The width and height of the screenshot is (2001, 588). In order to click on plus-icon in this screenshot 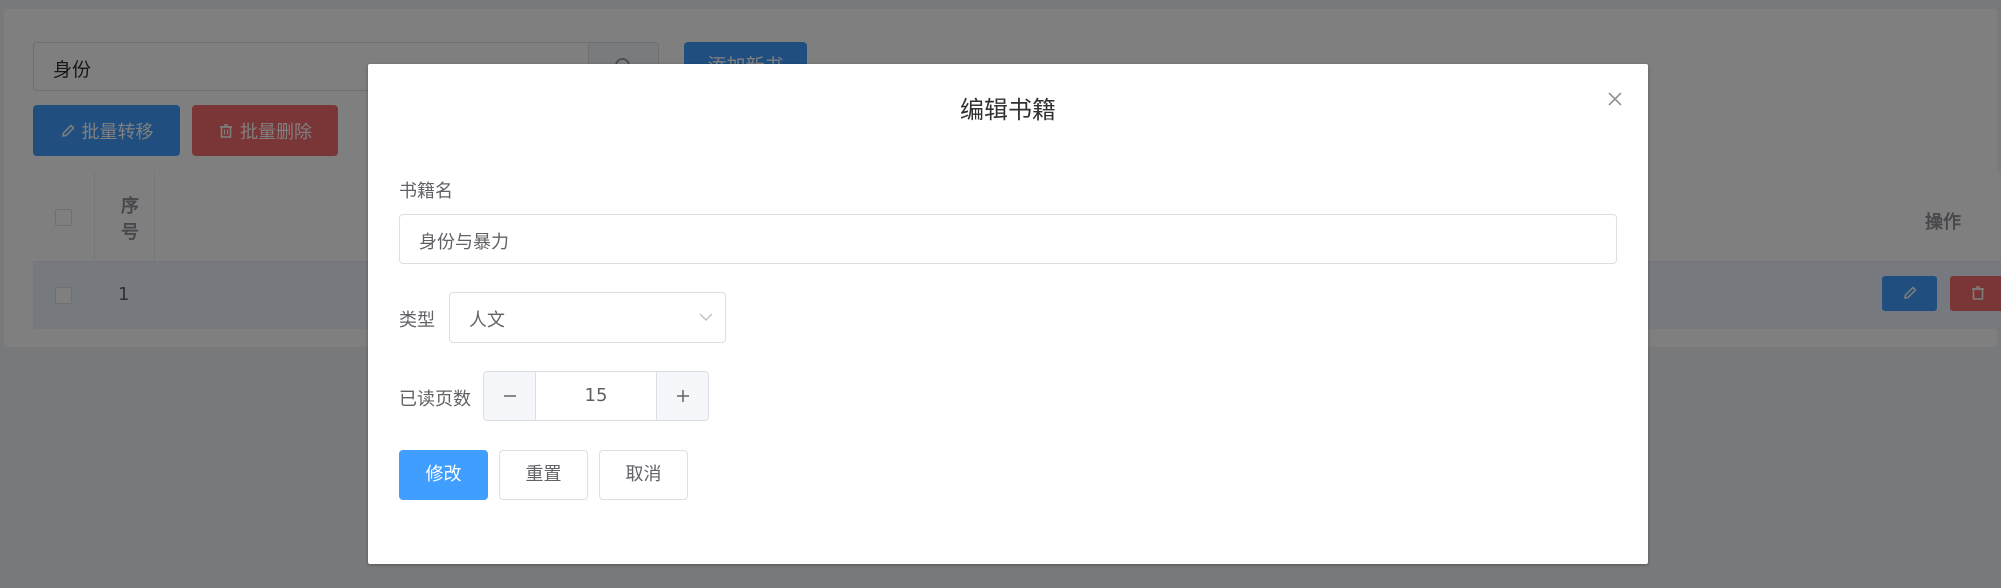, I will do `click(683, 396)`.